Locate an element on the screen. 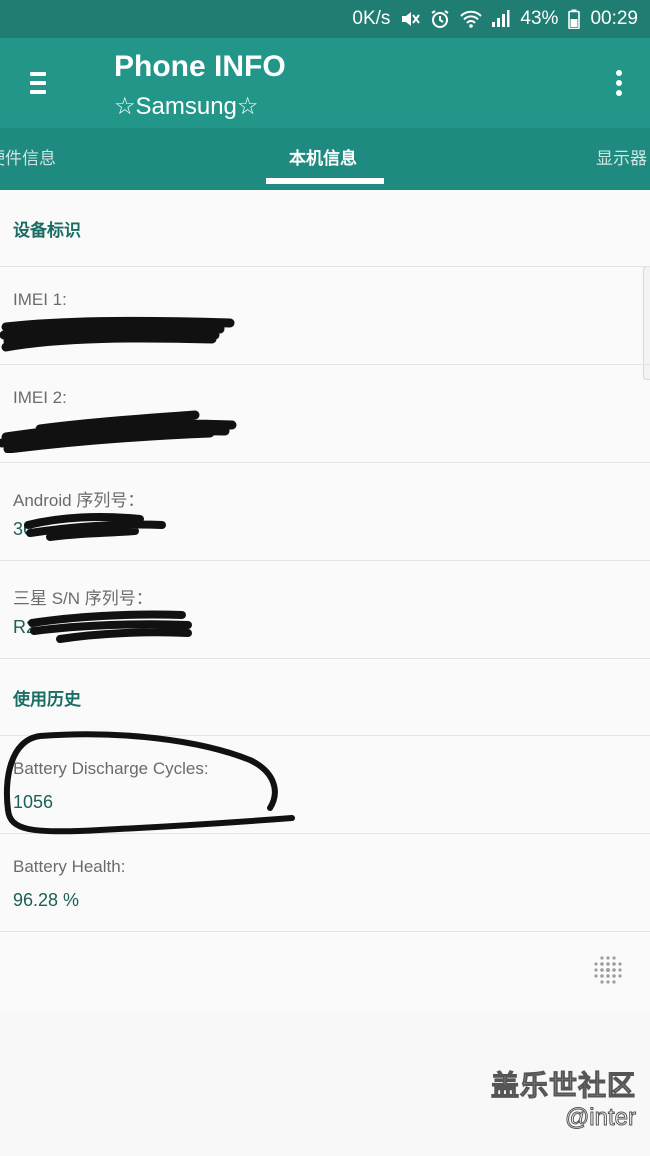 Image resolution: width=650 pixels, height=1156 pixels. list-item-imei1: IMEI 1: is located at coordinates (325, 316).